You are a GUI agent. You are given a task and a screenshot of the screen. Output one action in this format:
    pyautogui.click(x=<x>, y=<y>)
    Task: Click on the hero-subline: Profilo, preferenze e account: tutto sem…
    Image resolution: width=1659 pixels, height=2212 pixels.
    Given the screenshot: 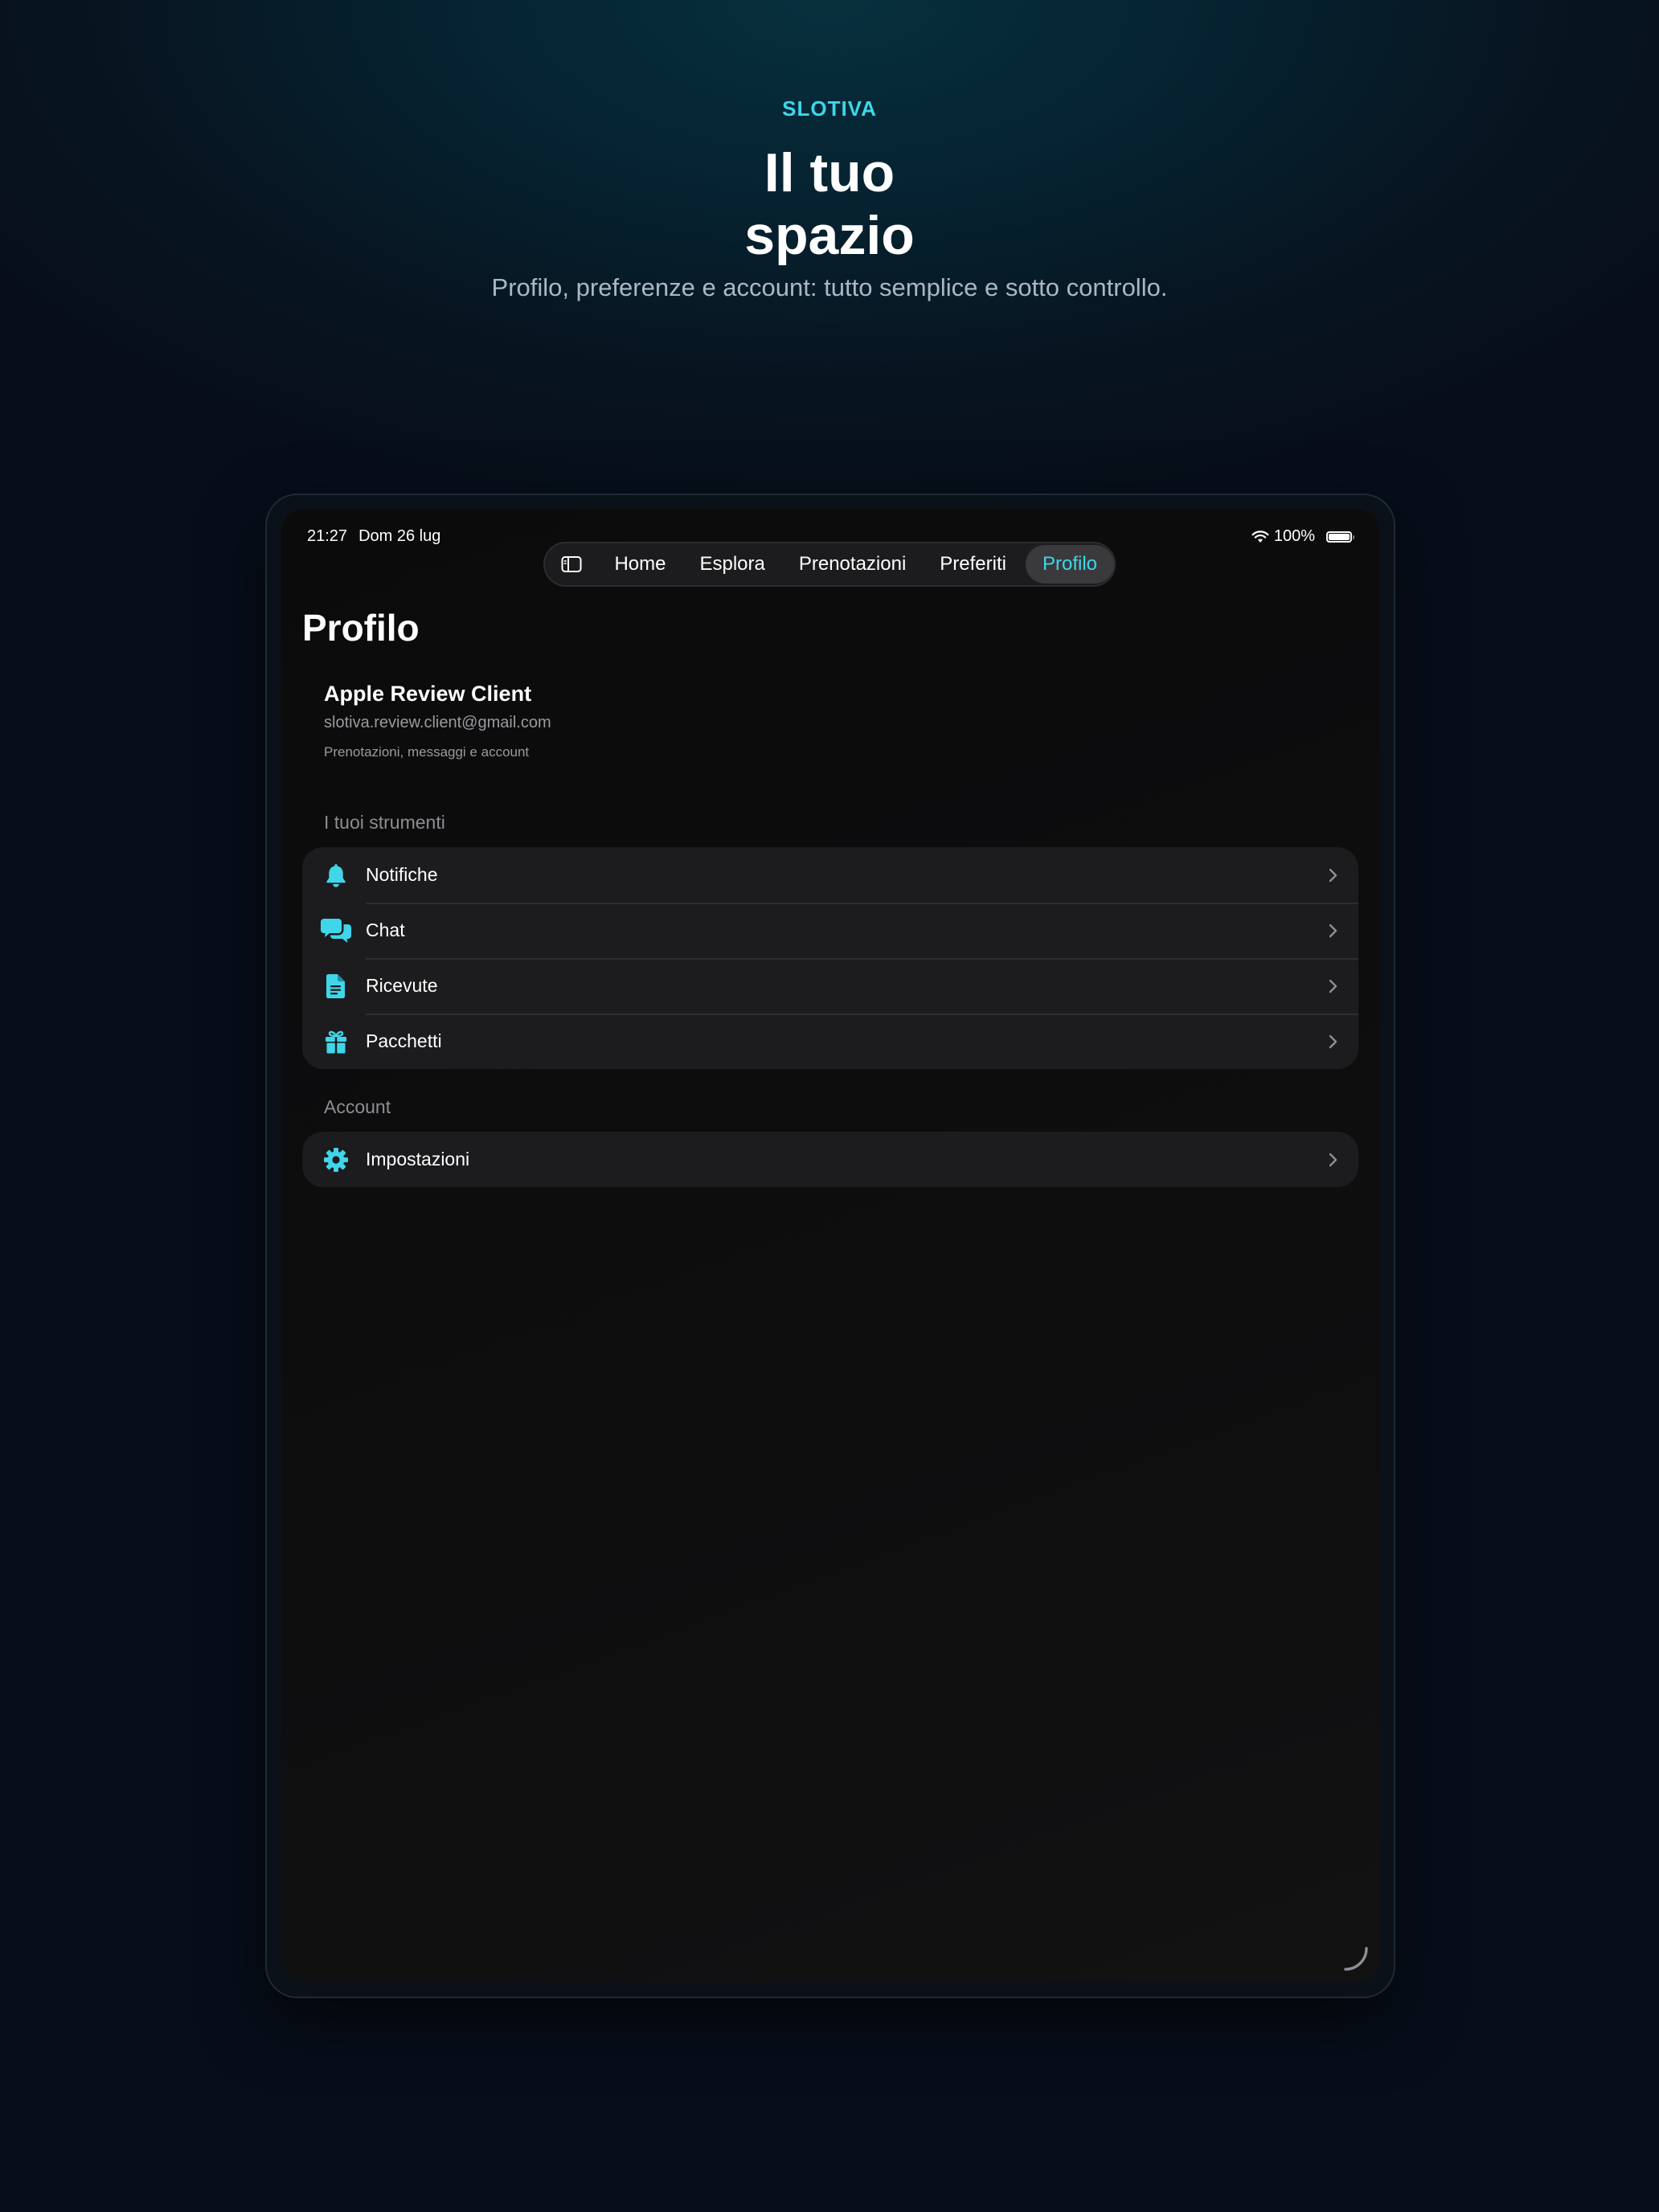 What is the action you would take?
    pyautogui.click(x=829, y=287)
    